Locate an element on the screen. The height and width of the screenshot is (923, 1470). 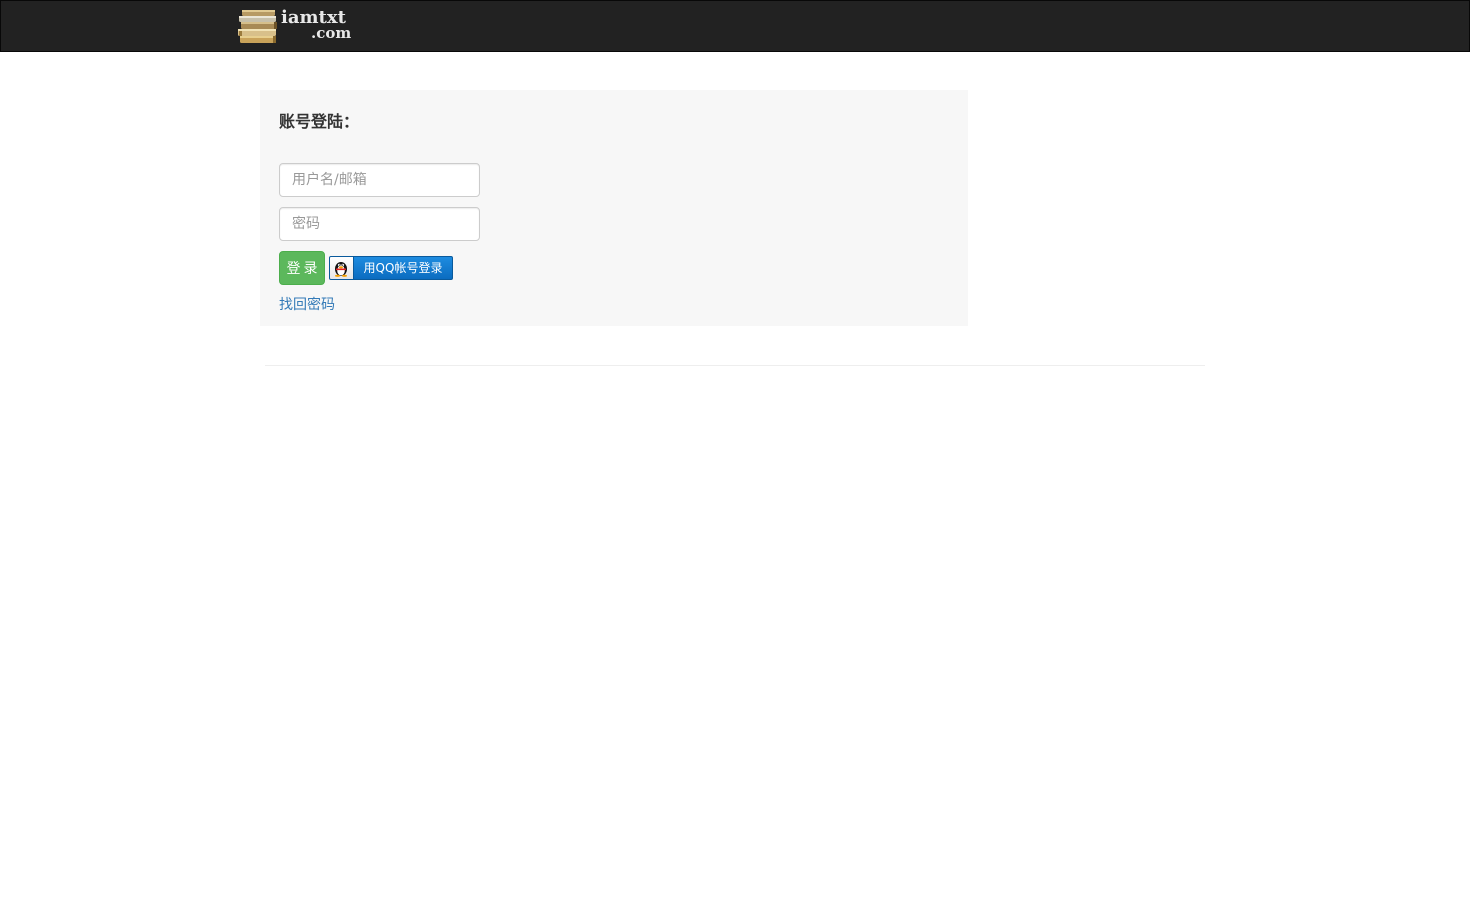
username-email-input is located at coordinates (379, 180).